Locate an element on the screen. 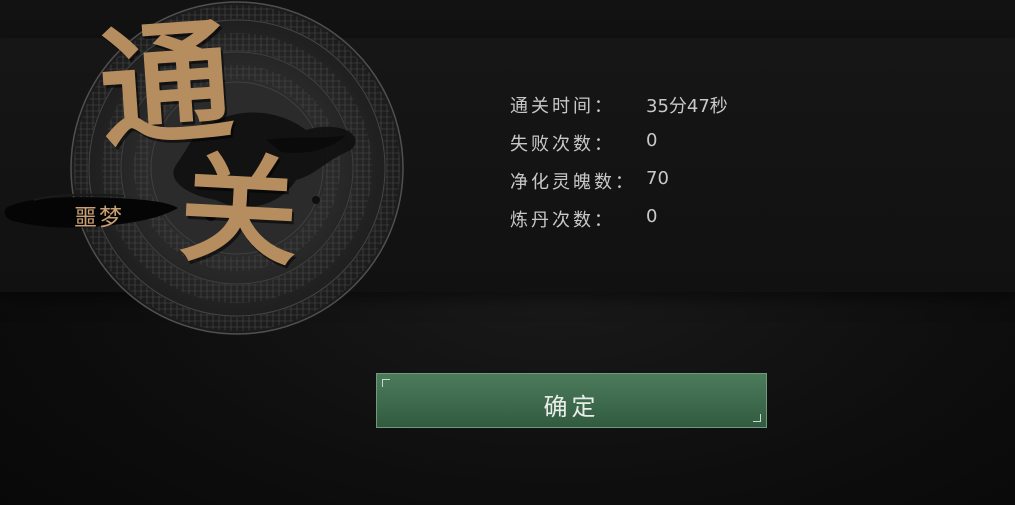 The width and height of the screenshot is (1015, 505). stat-value: 35分47秒 is located at coordinates (687, 106).